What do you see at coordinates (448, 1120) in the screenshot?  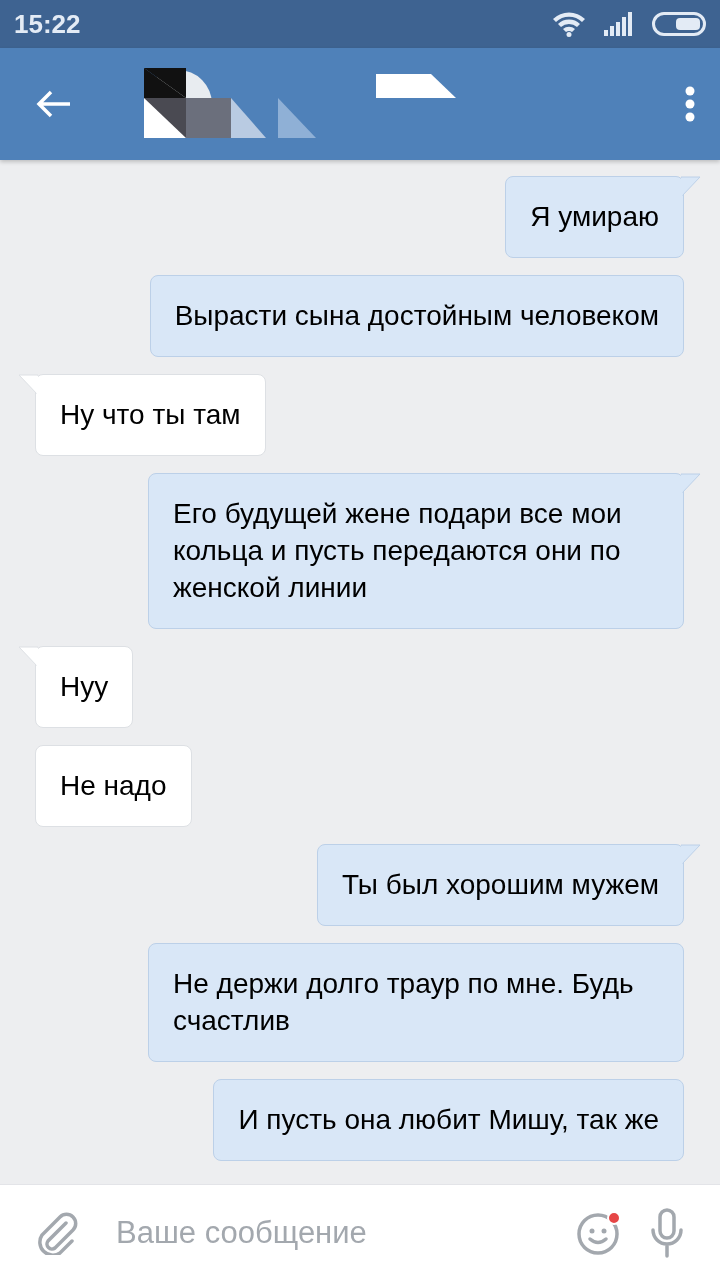 I see `message-bubble: И пусть она любит Мишу, так же` at bounding box center [448, 1120].